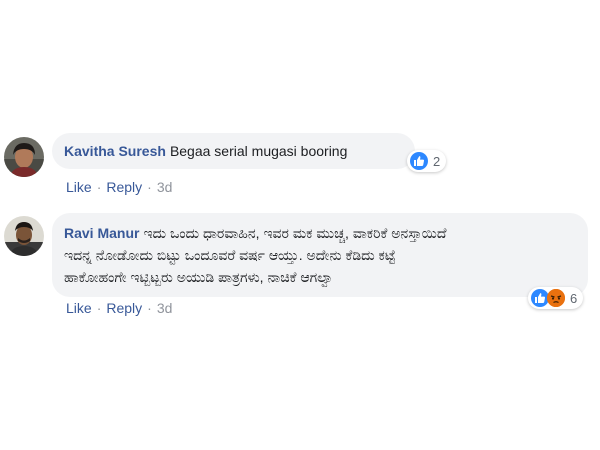 The image size is (600, 450). Describe the element at coordinates (258, 151) in the screenshot. I see `comment-text: Begaa serial mugasi booring` at that location.